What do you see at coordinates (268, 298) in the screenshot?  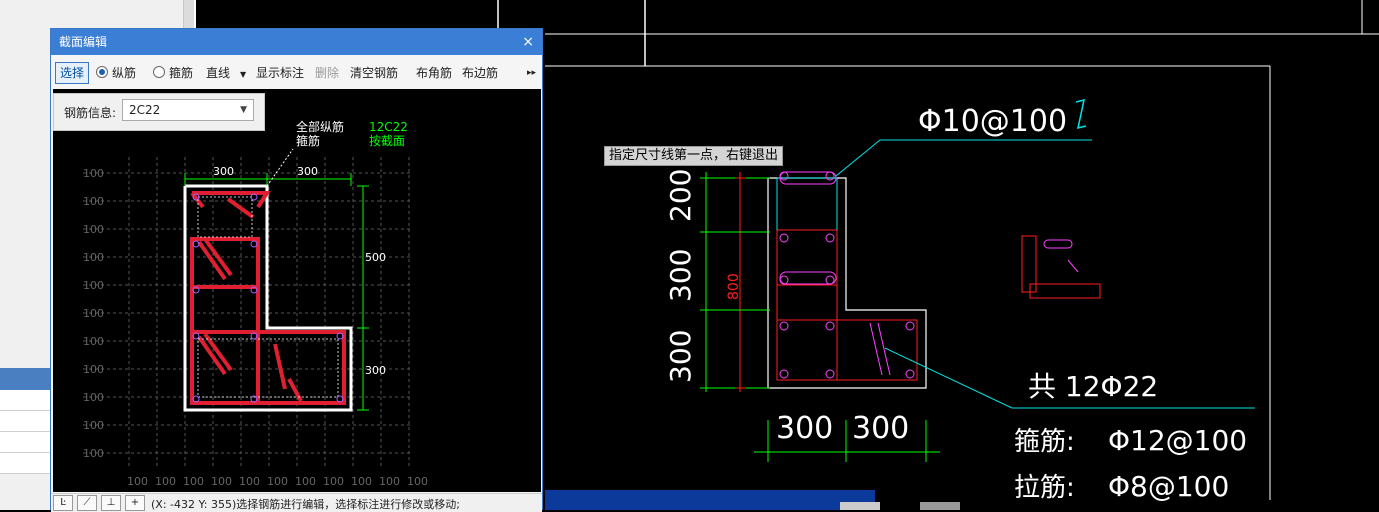 I see `section-outline` at bounding box center [268, 298].